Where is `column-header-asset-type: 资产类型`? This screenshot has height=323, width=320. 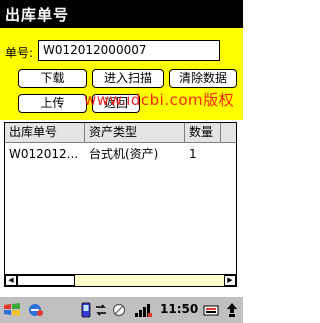 column-header-asset-type: 资产类型 is located at coordinates (135, 133).